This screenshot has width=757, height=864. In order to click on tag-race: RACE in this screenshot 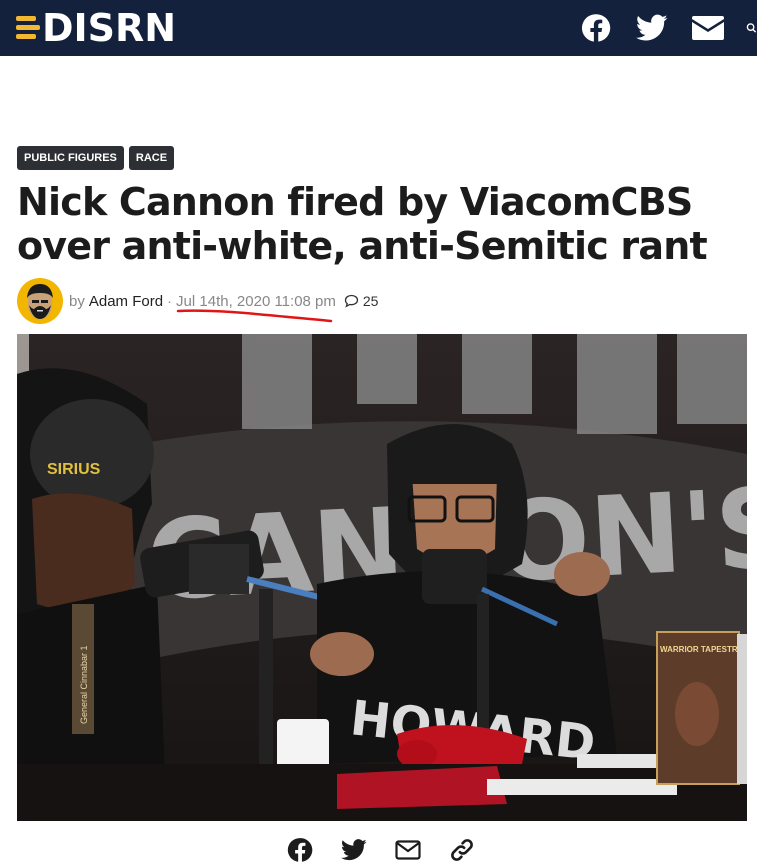, I will do `click(151, 158)`.